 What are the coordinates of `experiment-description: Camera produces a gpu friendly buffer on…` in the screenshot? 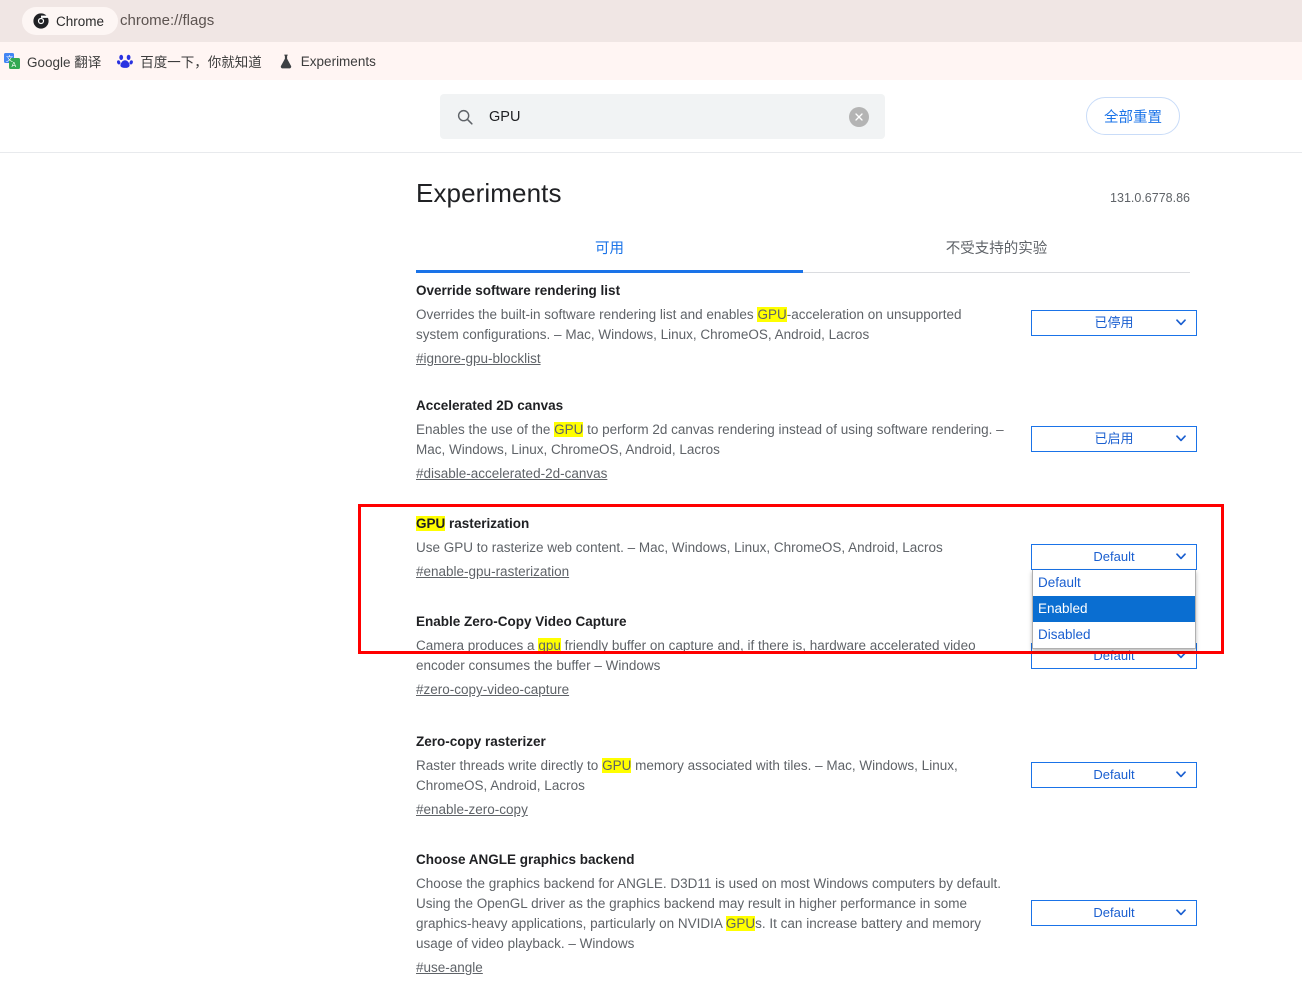 It's located at (696, 655).